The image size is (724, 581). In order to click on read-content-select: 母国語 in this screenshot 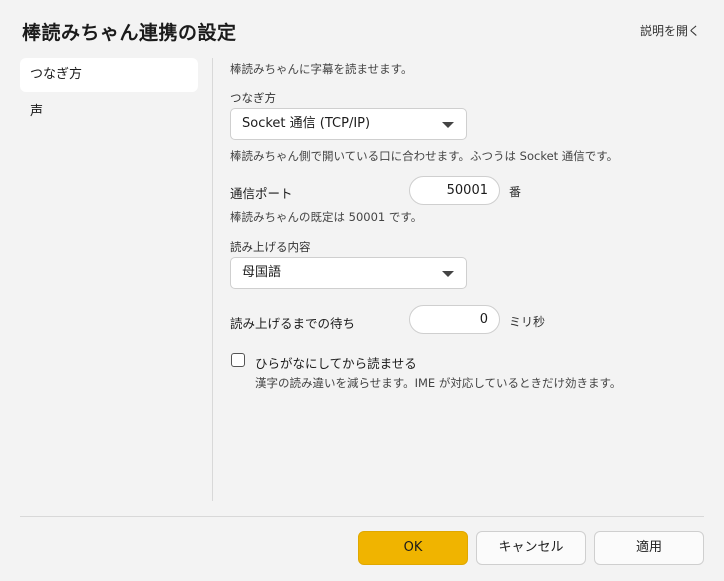, I will do `click(348, 273)`.